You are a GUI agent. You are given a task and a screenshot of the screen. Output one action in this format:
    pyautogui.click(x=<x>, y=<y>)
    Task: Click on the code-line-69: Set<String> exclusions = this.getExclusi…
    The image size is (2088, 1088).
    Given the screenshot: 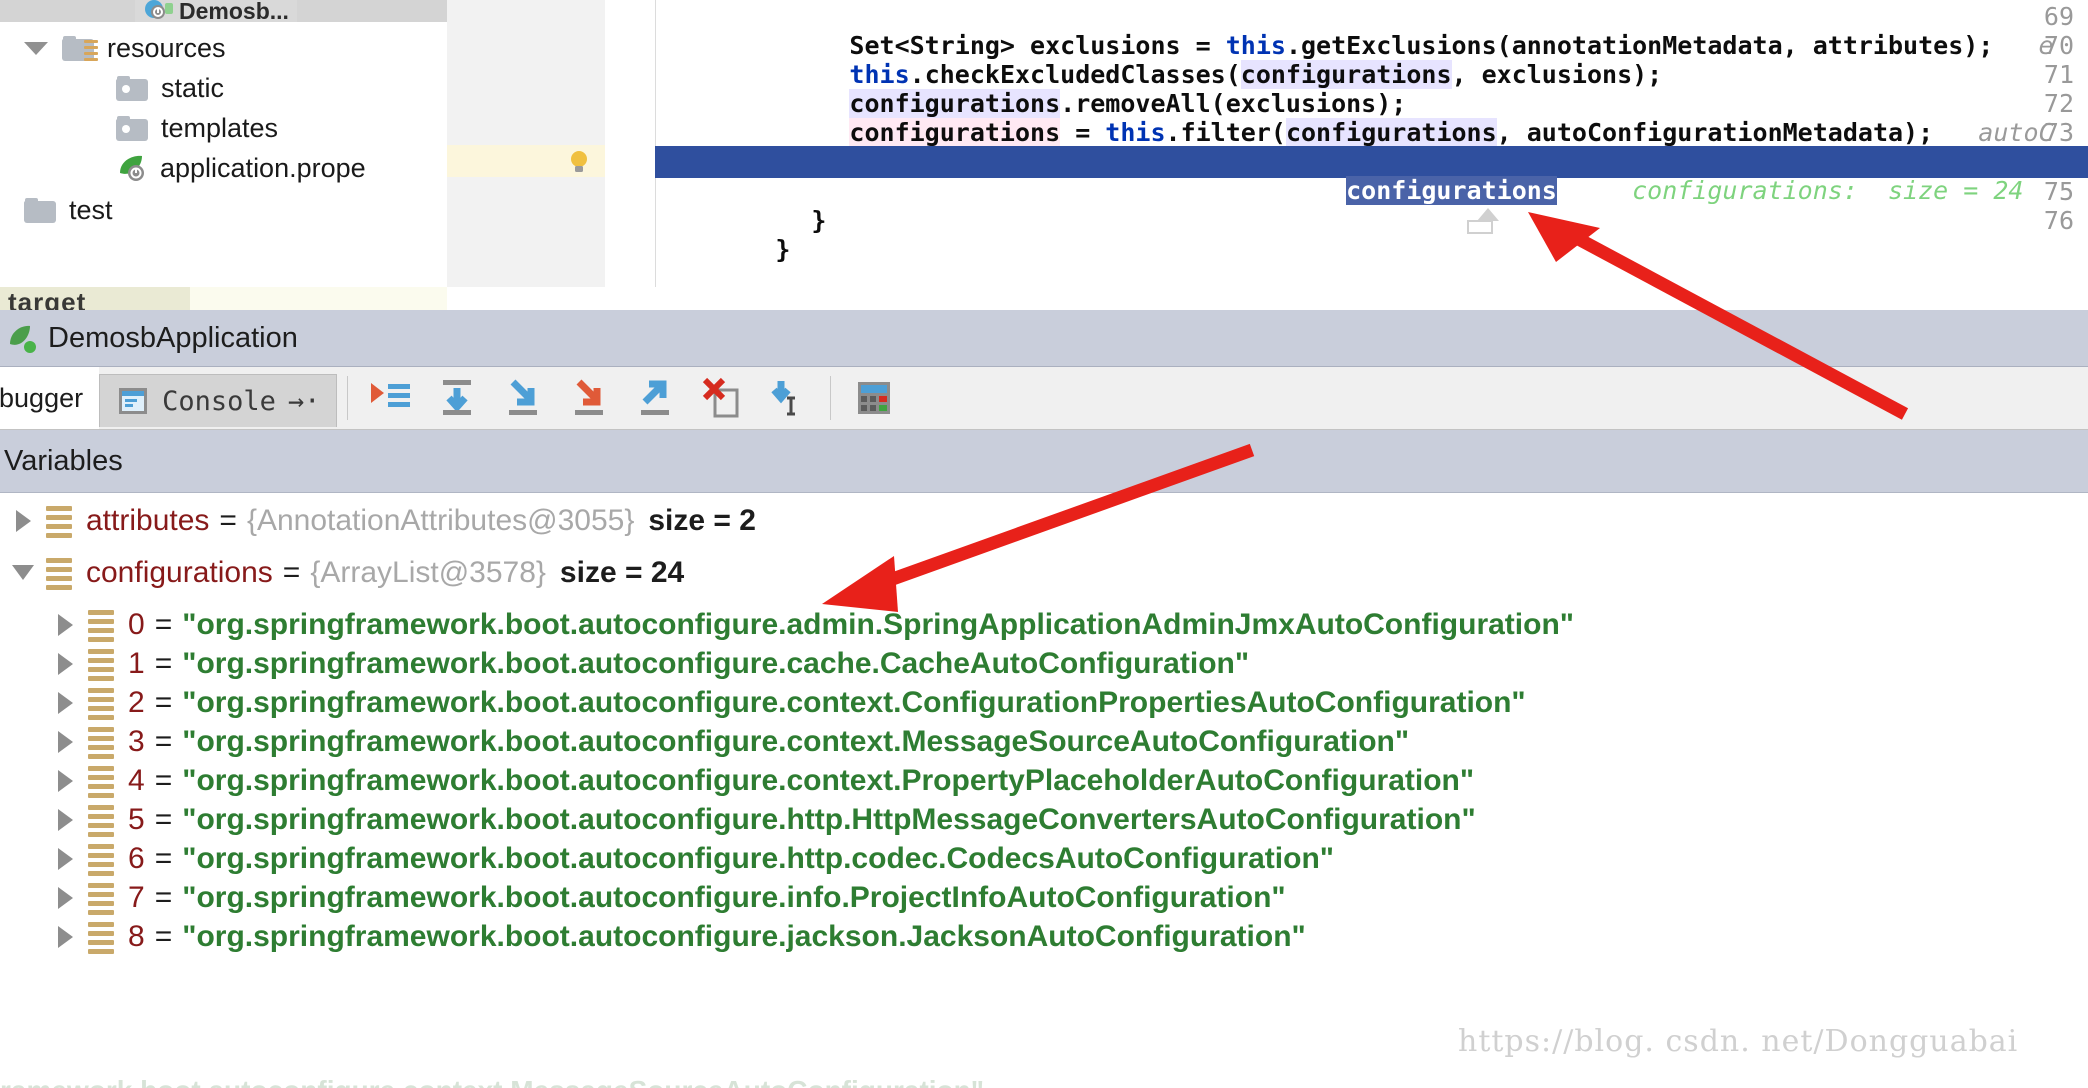 What is the action you would take?
    pyautogui.click(x=1451, y=45)
    